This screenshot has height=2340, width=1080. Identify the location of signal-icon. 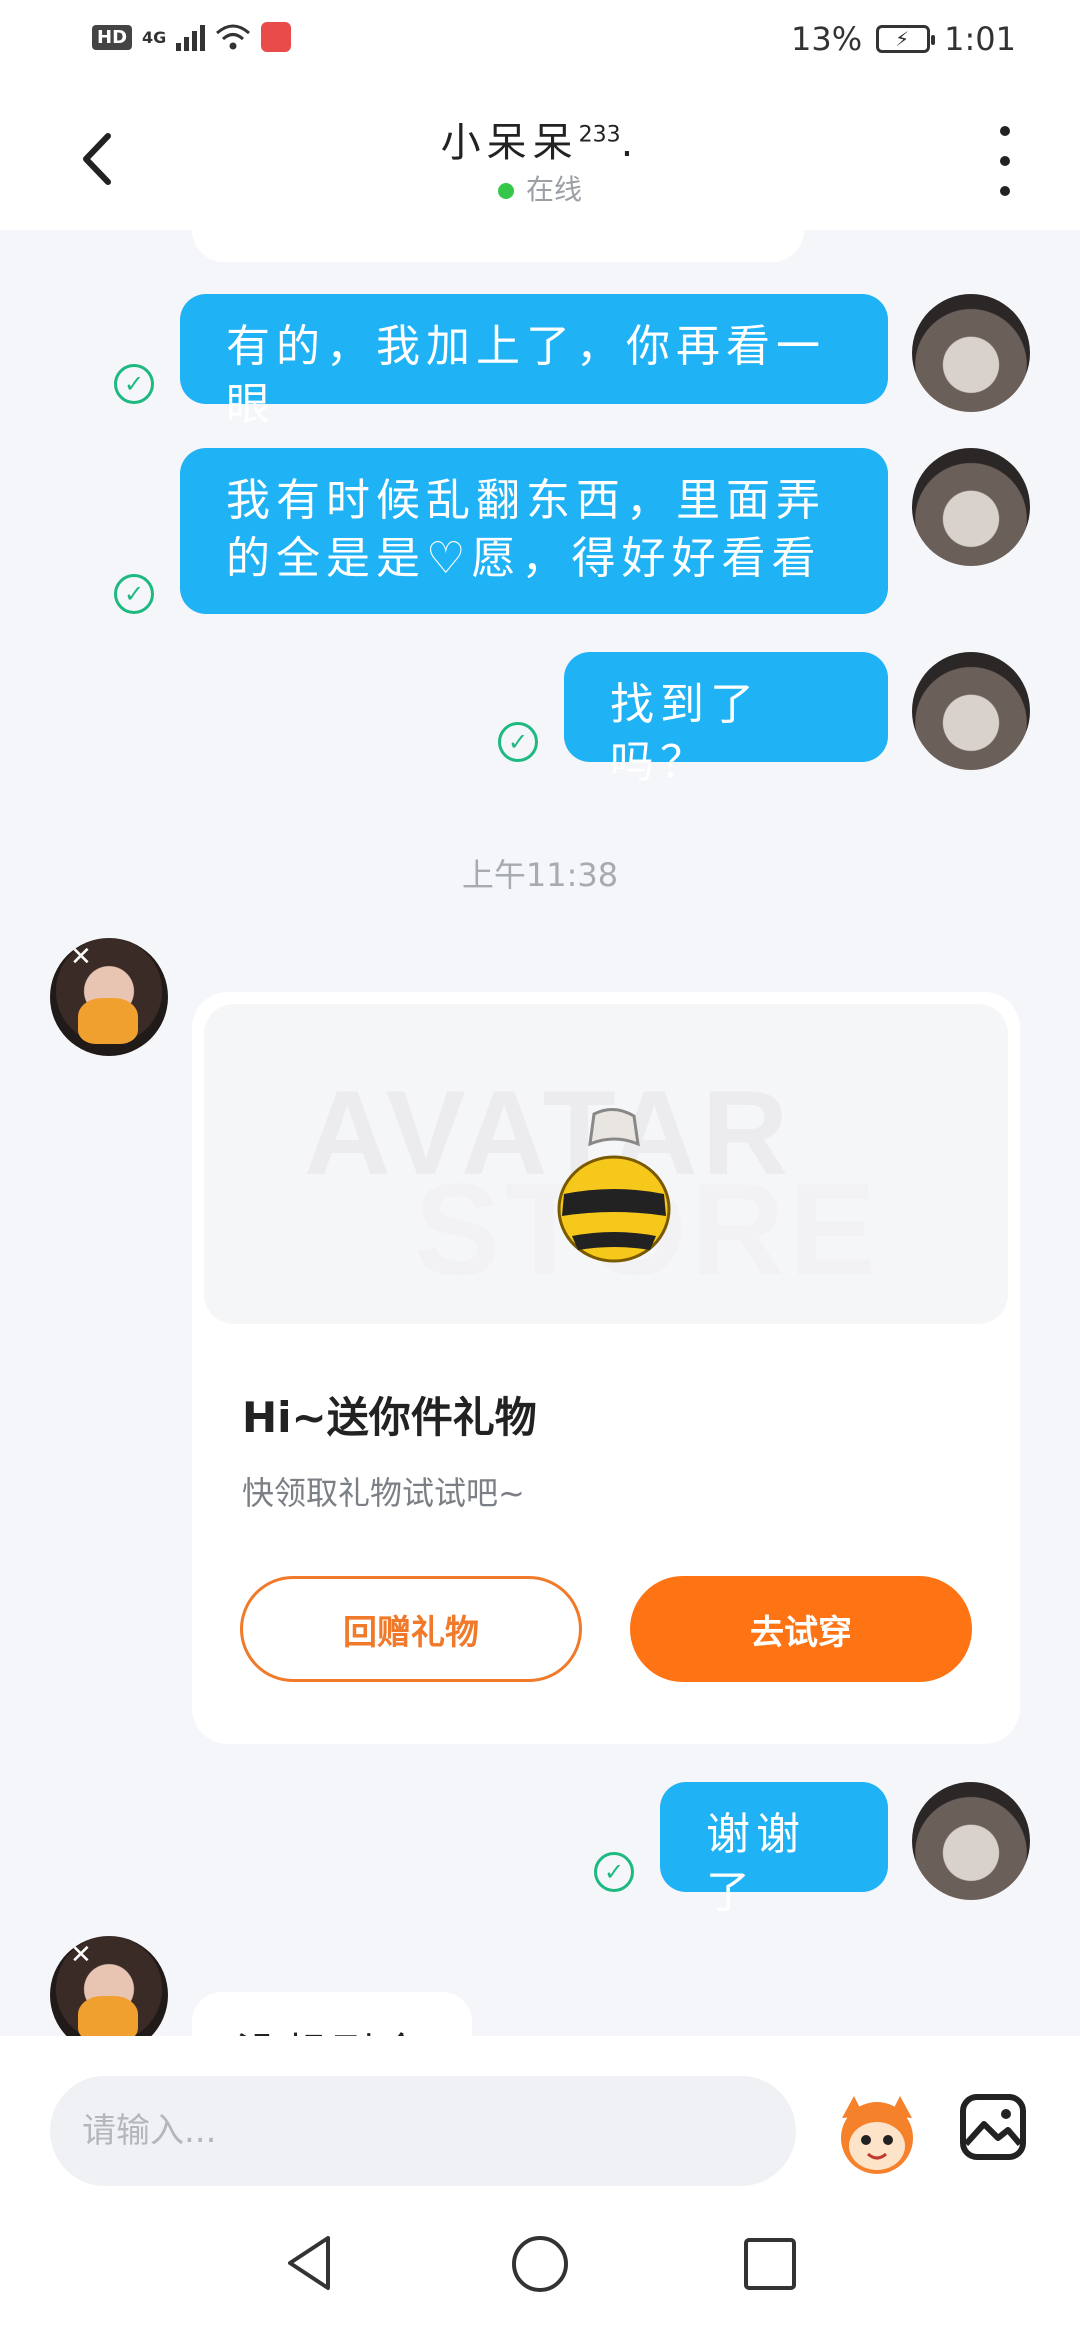
(191, 37).